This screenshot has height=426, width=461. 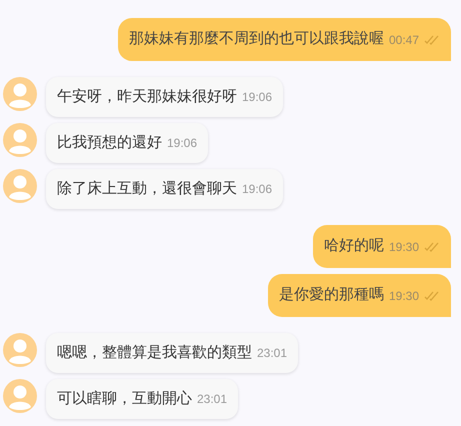 I want to click on message-text: 是你愛的那種嗎, so click(x=331, y=295).